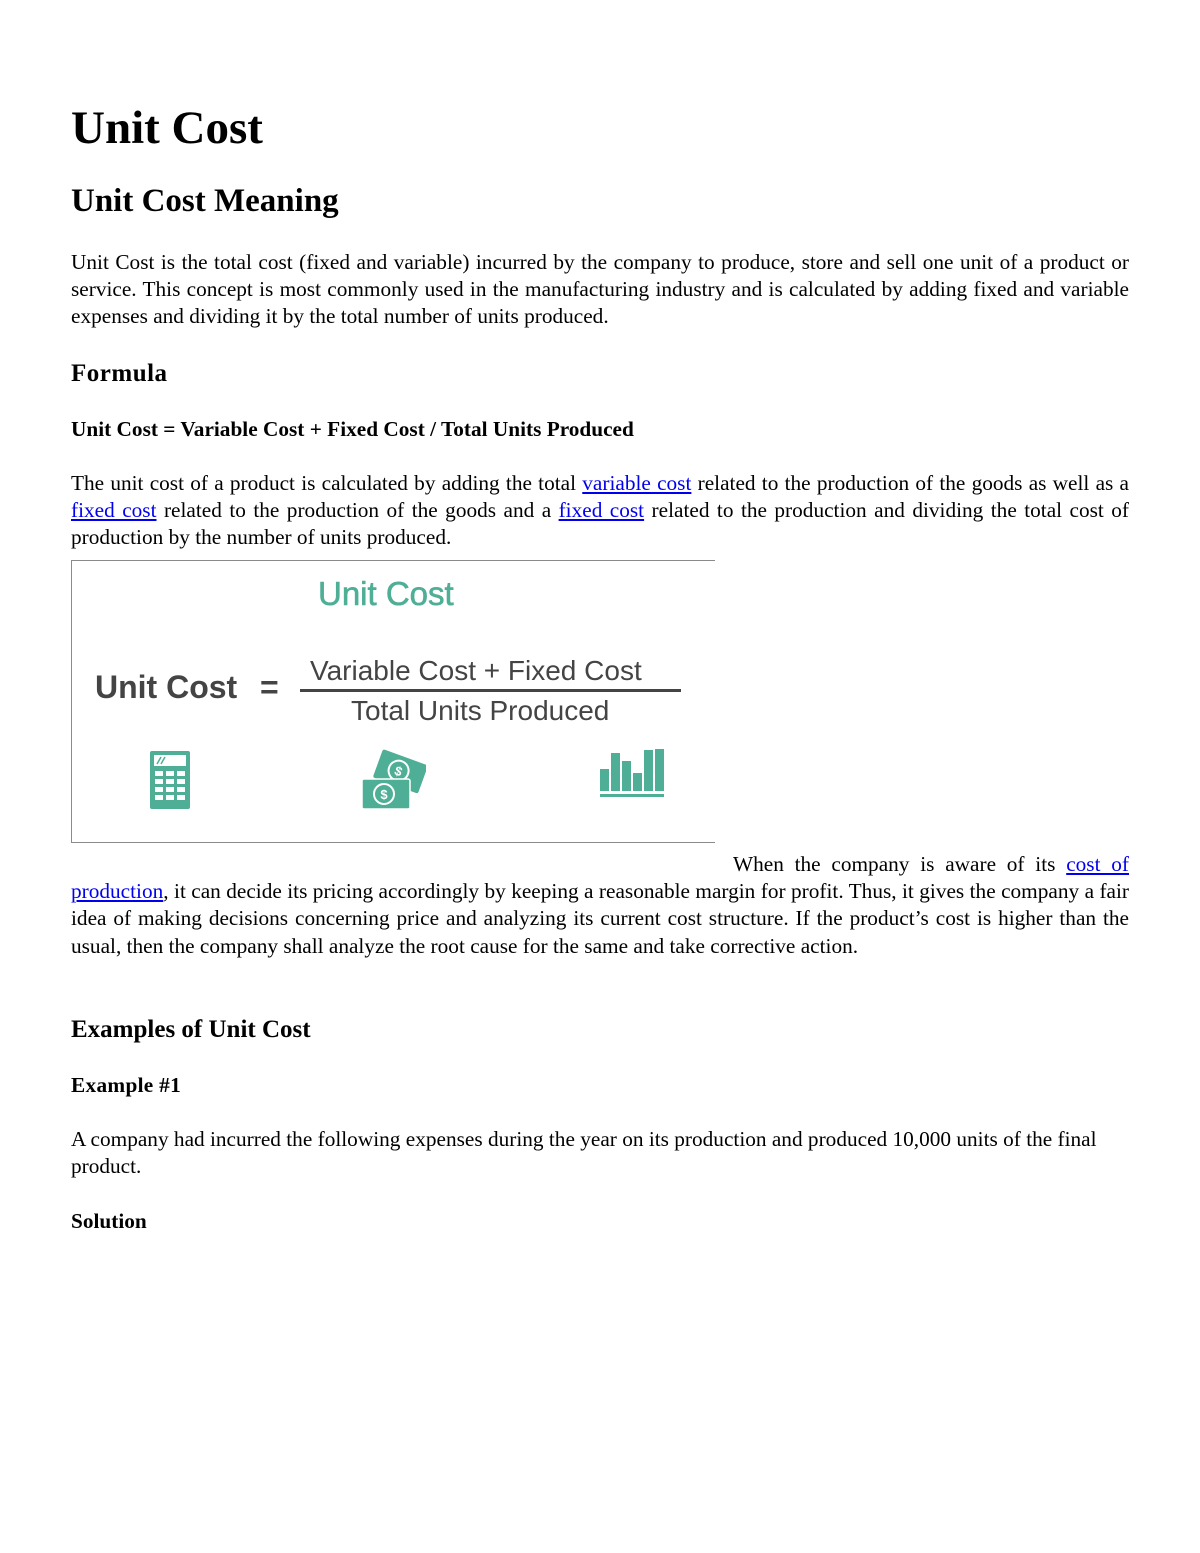 The width and height of the screenshot is (1200, 1553). I want to click on calculator-icon, so click(170, 780).